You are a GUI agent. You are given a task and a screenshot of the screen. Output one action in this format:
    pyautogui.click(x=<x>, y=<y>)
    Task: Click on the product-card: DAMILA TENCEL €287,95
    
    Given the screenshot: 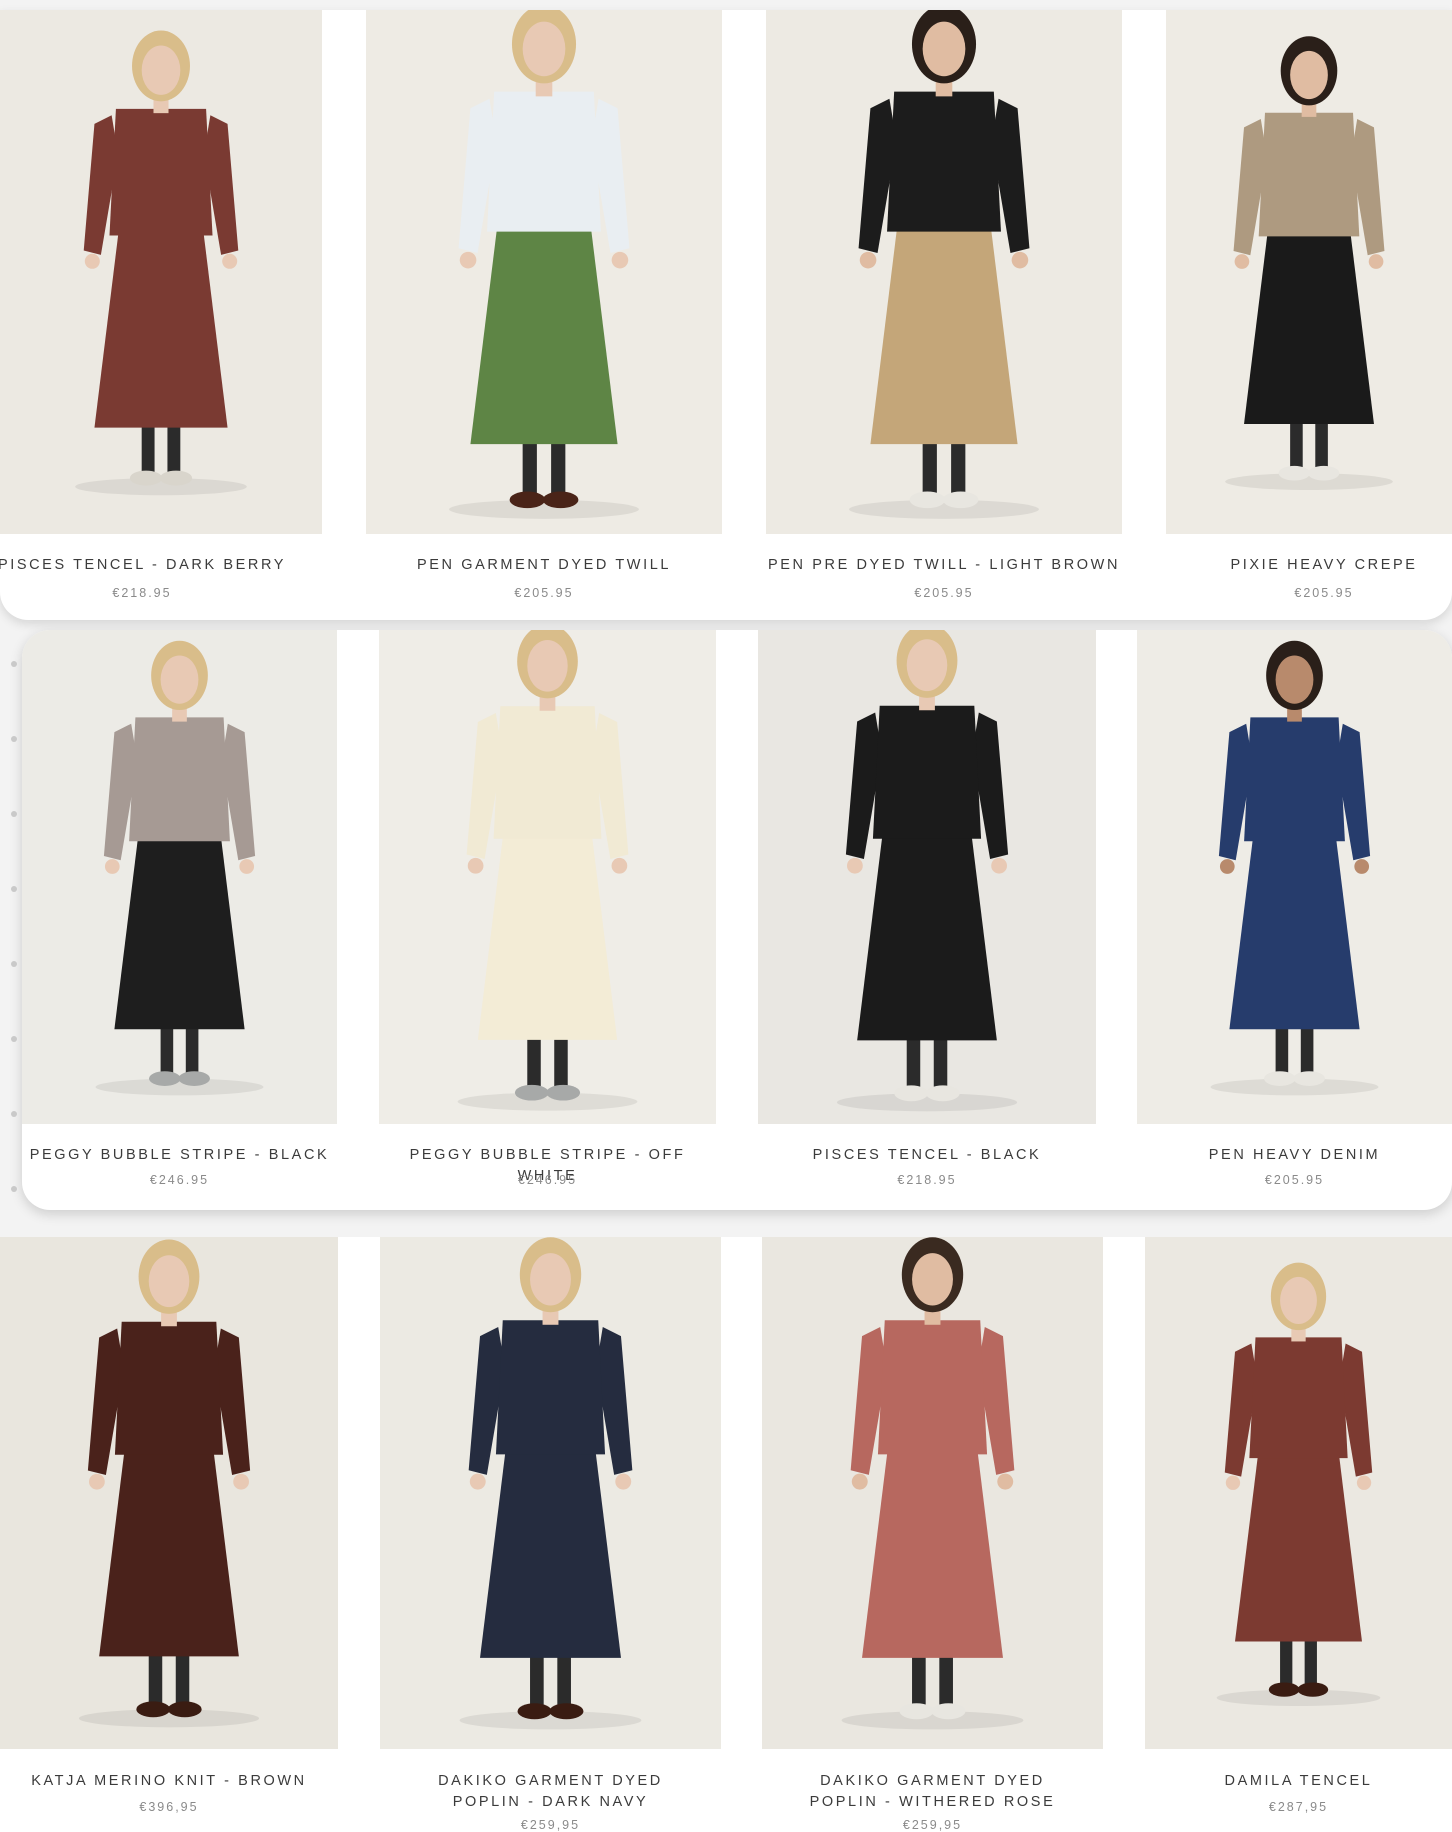 What is the action you would take?
    pyautogui.click(x=1298, y=1534)
    